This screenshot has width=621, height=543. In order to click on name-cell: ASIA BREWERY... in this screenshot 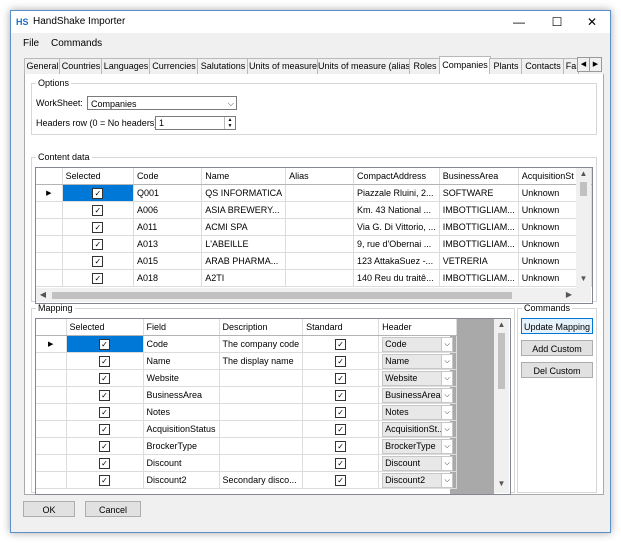, I will do `click(244, 210)`.